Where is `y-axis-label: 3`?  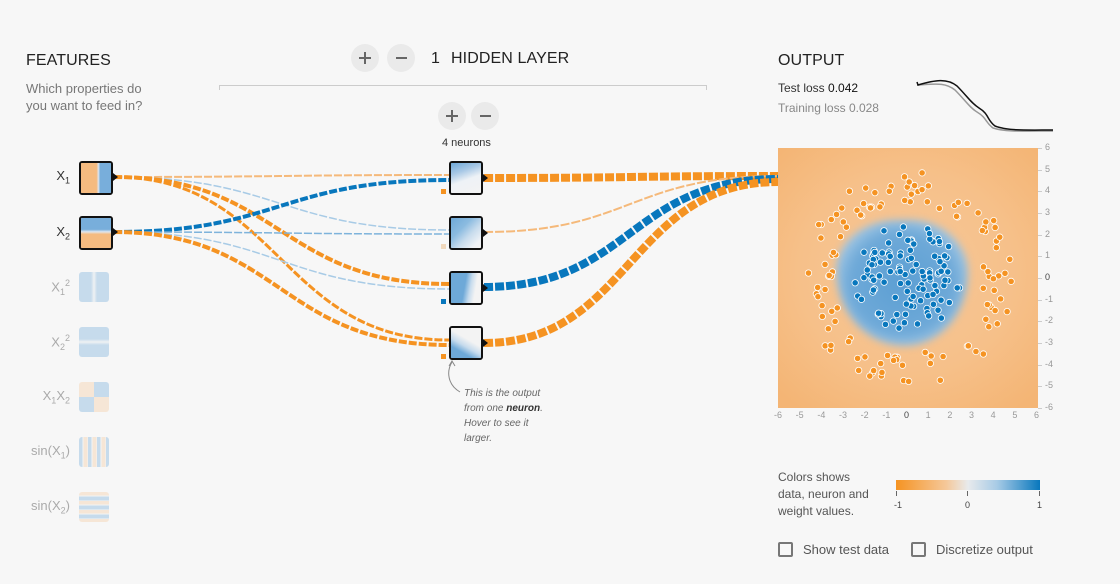 y-axis-label: 3 is located at coordinates (1048, 212).